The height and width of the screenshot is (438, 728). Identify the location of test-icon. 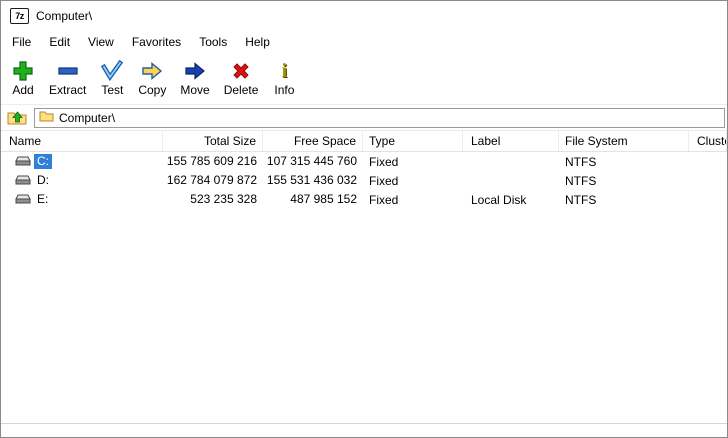
(112, 71).